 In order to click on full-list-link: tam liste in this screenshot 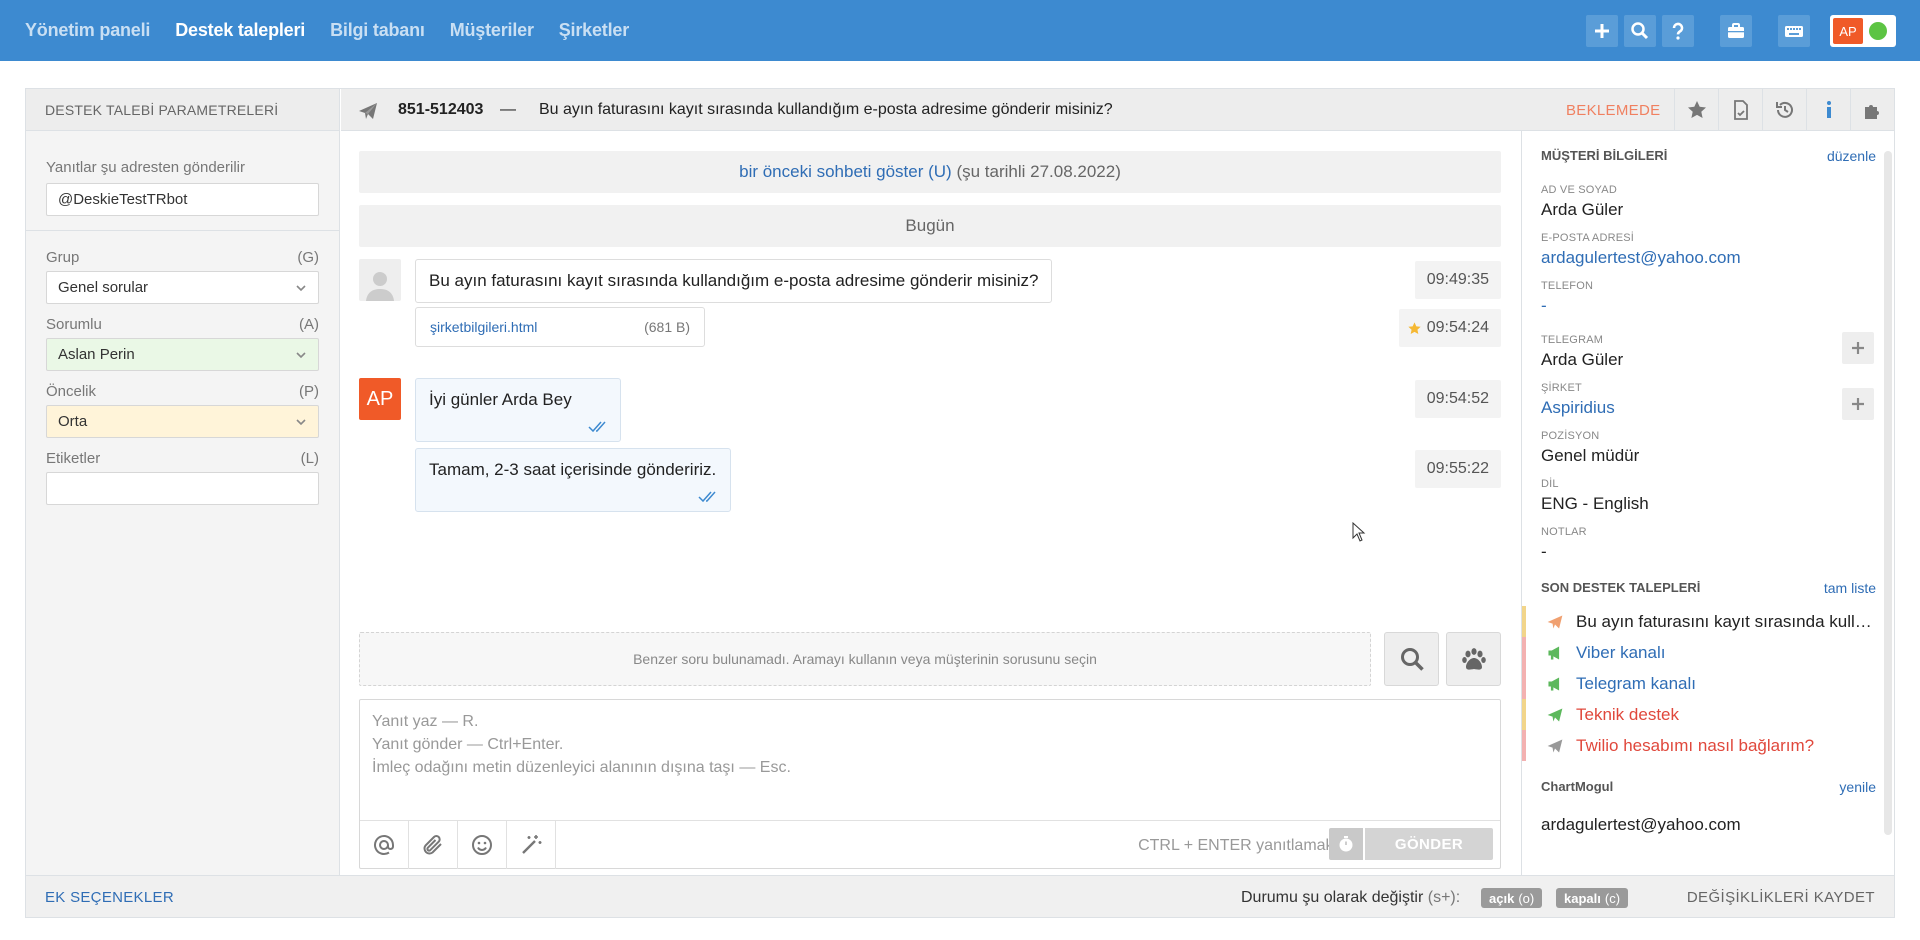, I will do `click(1850, 588)`.